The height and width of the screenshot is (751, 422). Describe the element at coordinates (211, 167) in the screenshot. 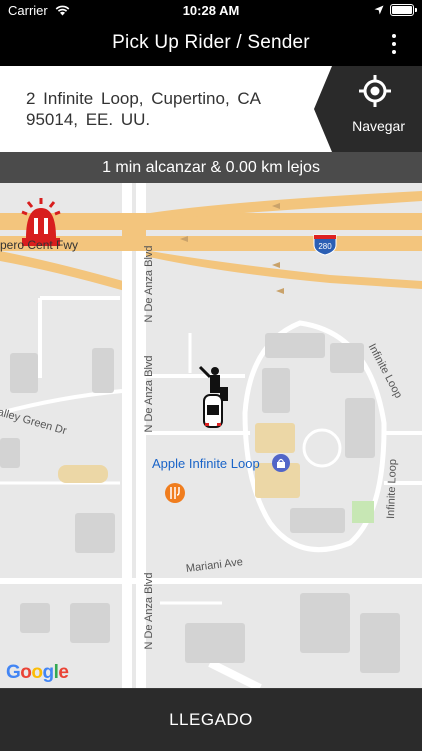

I see `eta-info-bar: 1 min alcanzar & 0.00 km lejos` at that location.